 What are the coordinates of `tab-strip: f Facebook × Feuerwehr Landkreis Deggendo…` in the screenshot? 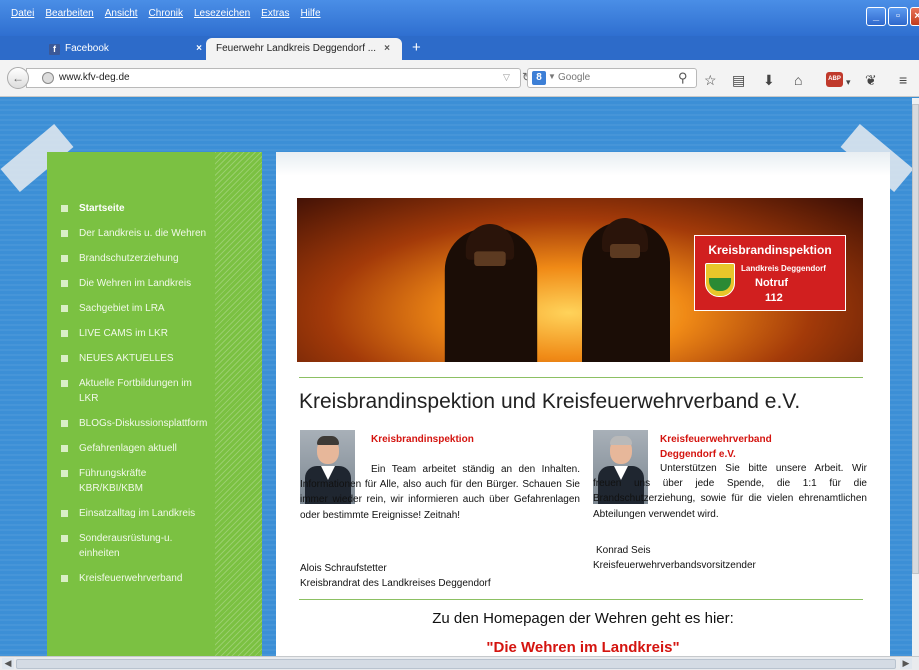 It's located at (459, 48).